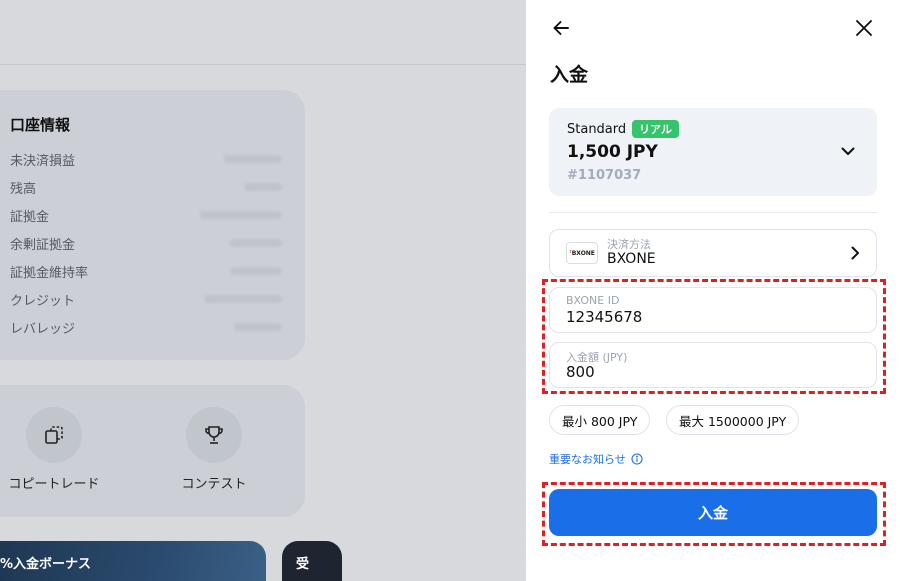  What do you see at coordinates (146, 299) in the screenshot?
I see `account-row-credit: クレジット` at bounding box center [146, 299].